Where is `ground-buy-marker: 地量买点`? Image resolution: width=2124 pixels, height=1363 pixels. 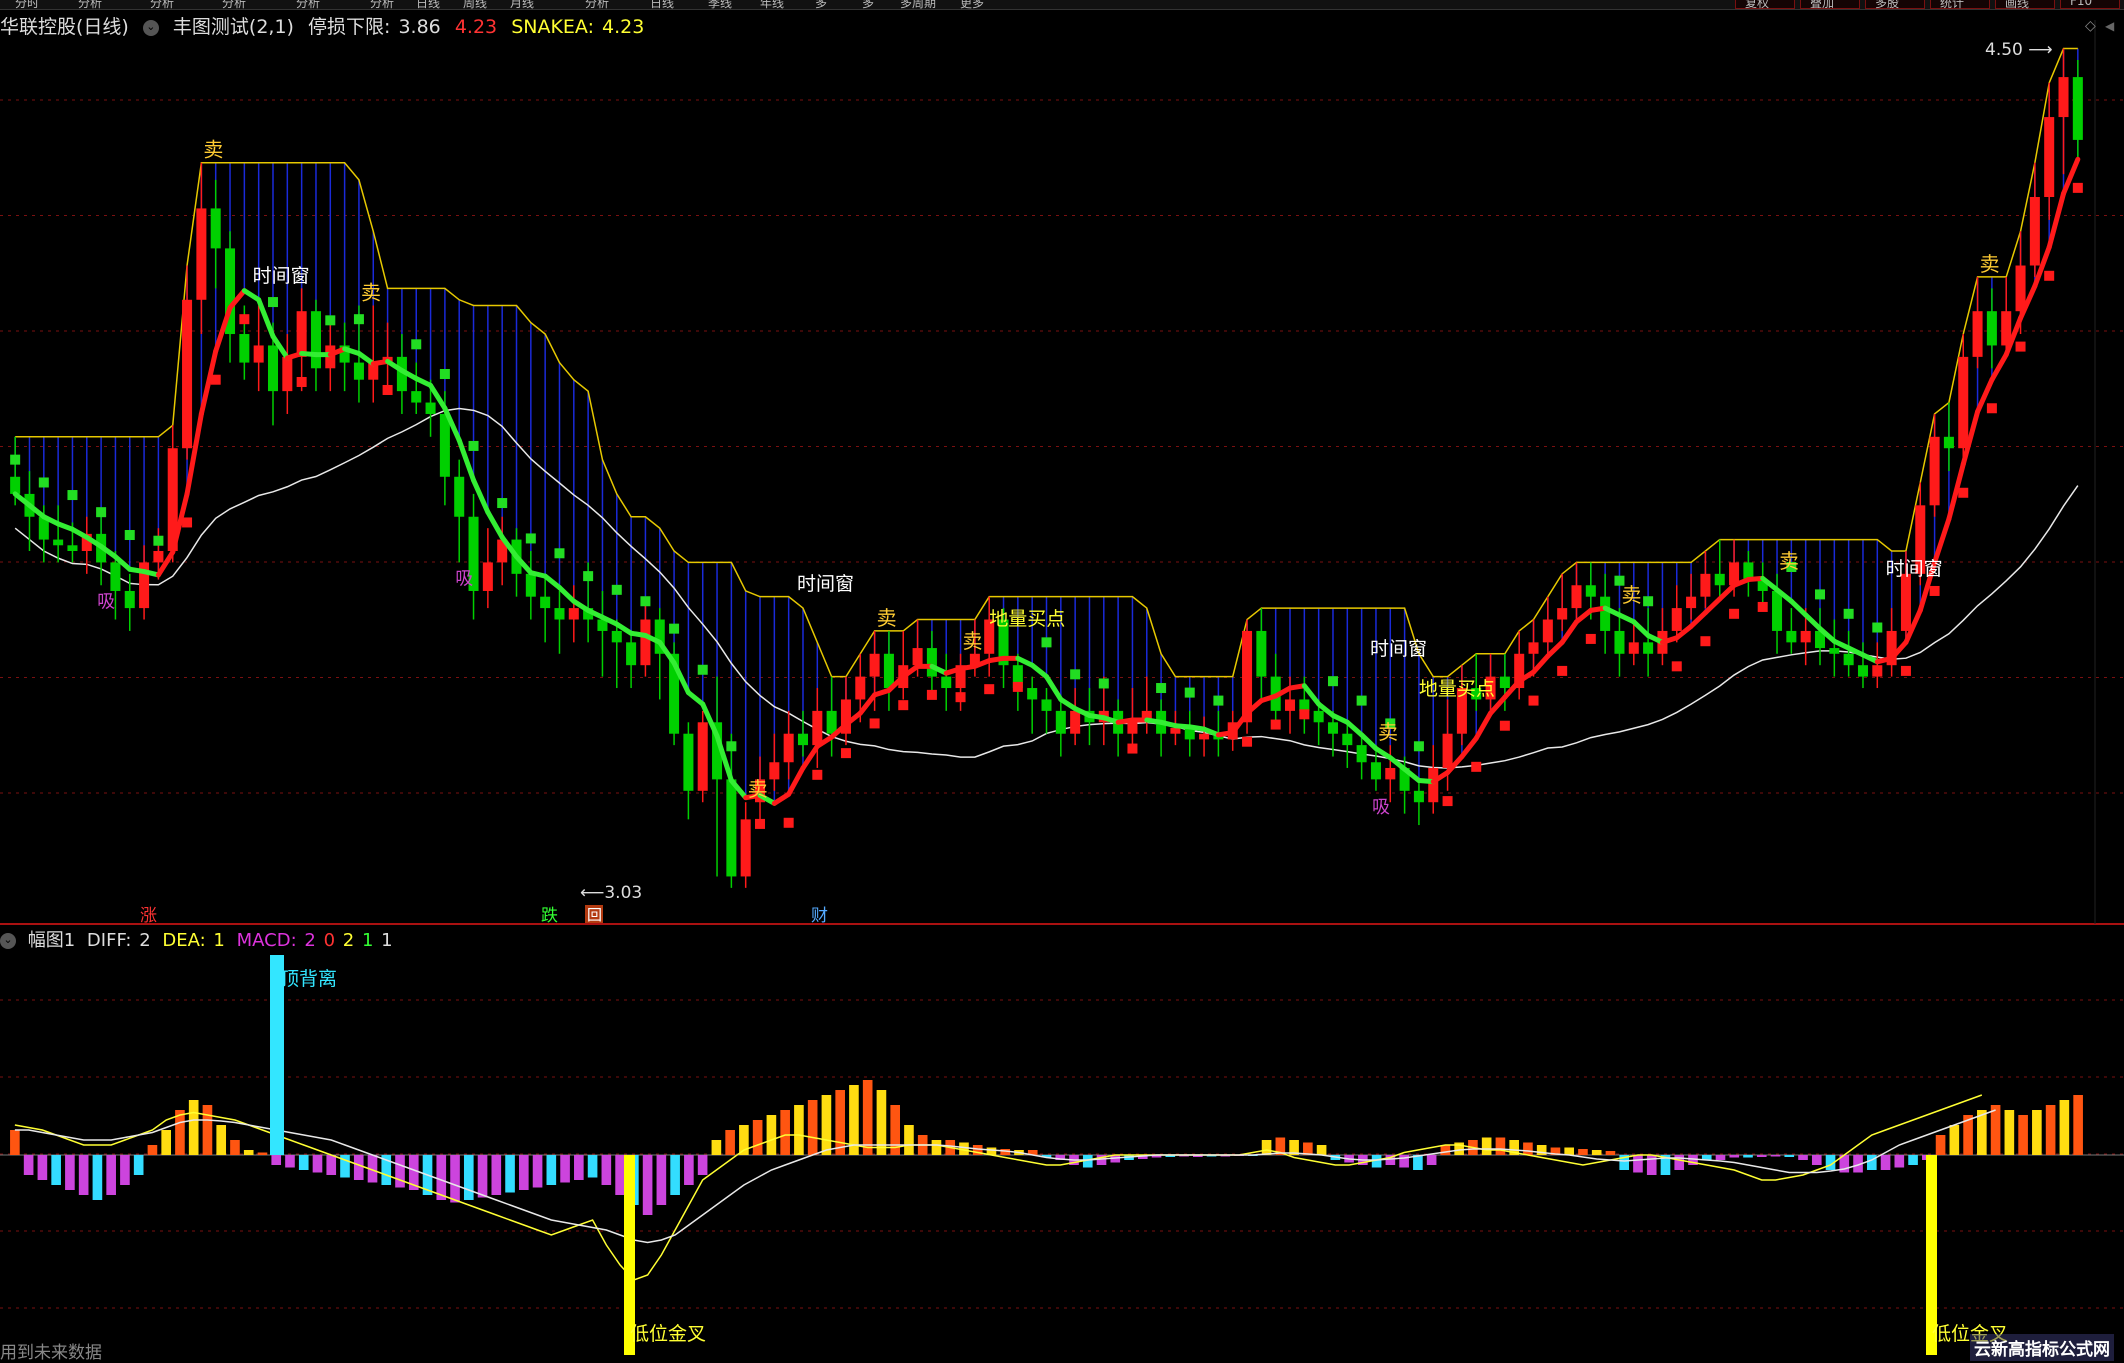
ground-buy-marker: 地量买点 is located at coordinates (1027, 619).